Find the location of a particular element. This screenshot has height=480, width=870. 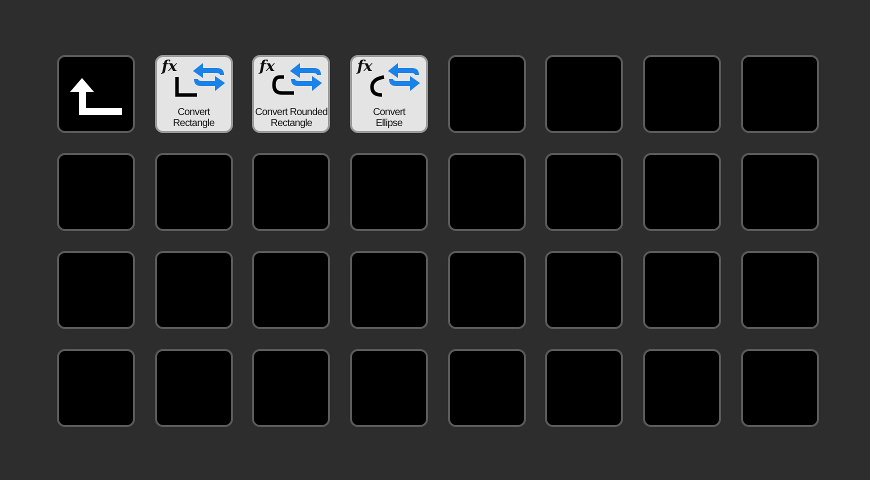

key-title: Convert Rounded Rectangle is located at coordinates (291, 118).